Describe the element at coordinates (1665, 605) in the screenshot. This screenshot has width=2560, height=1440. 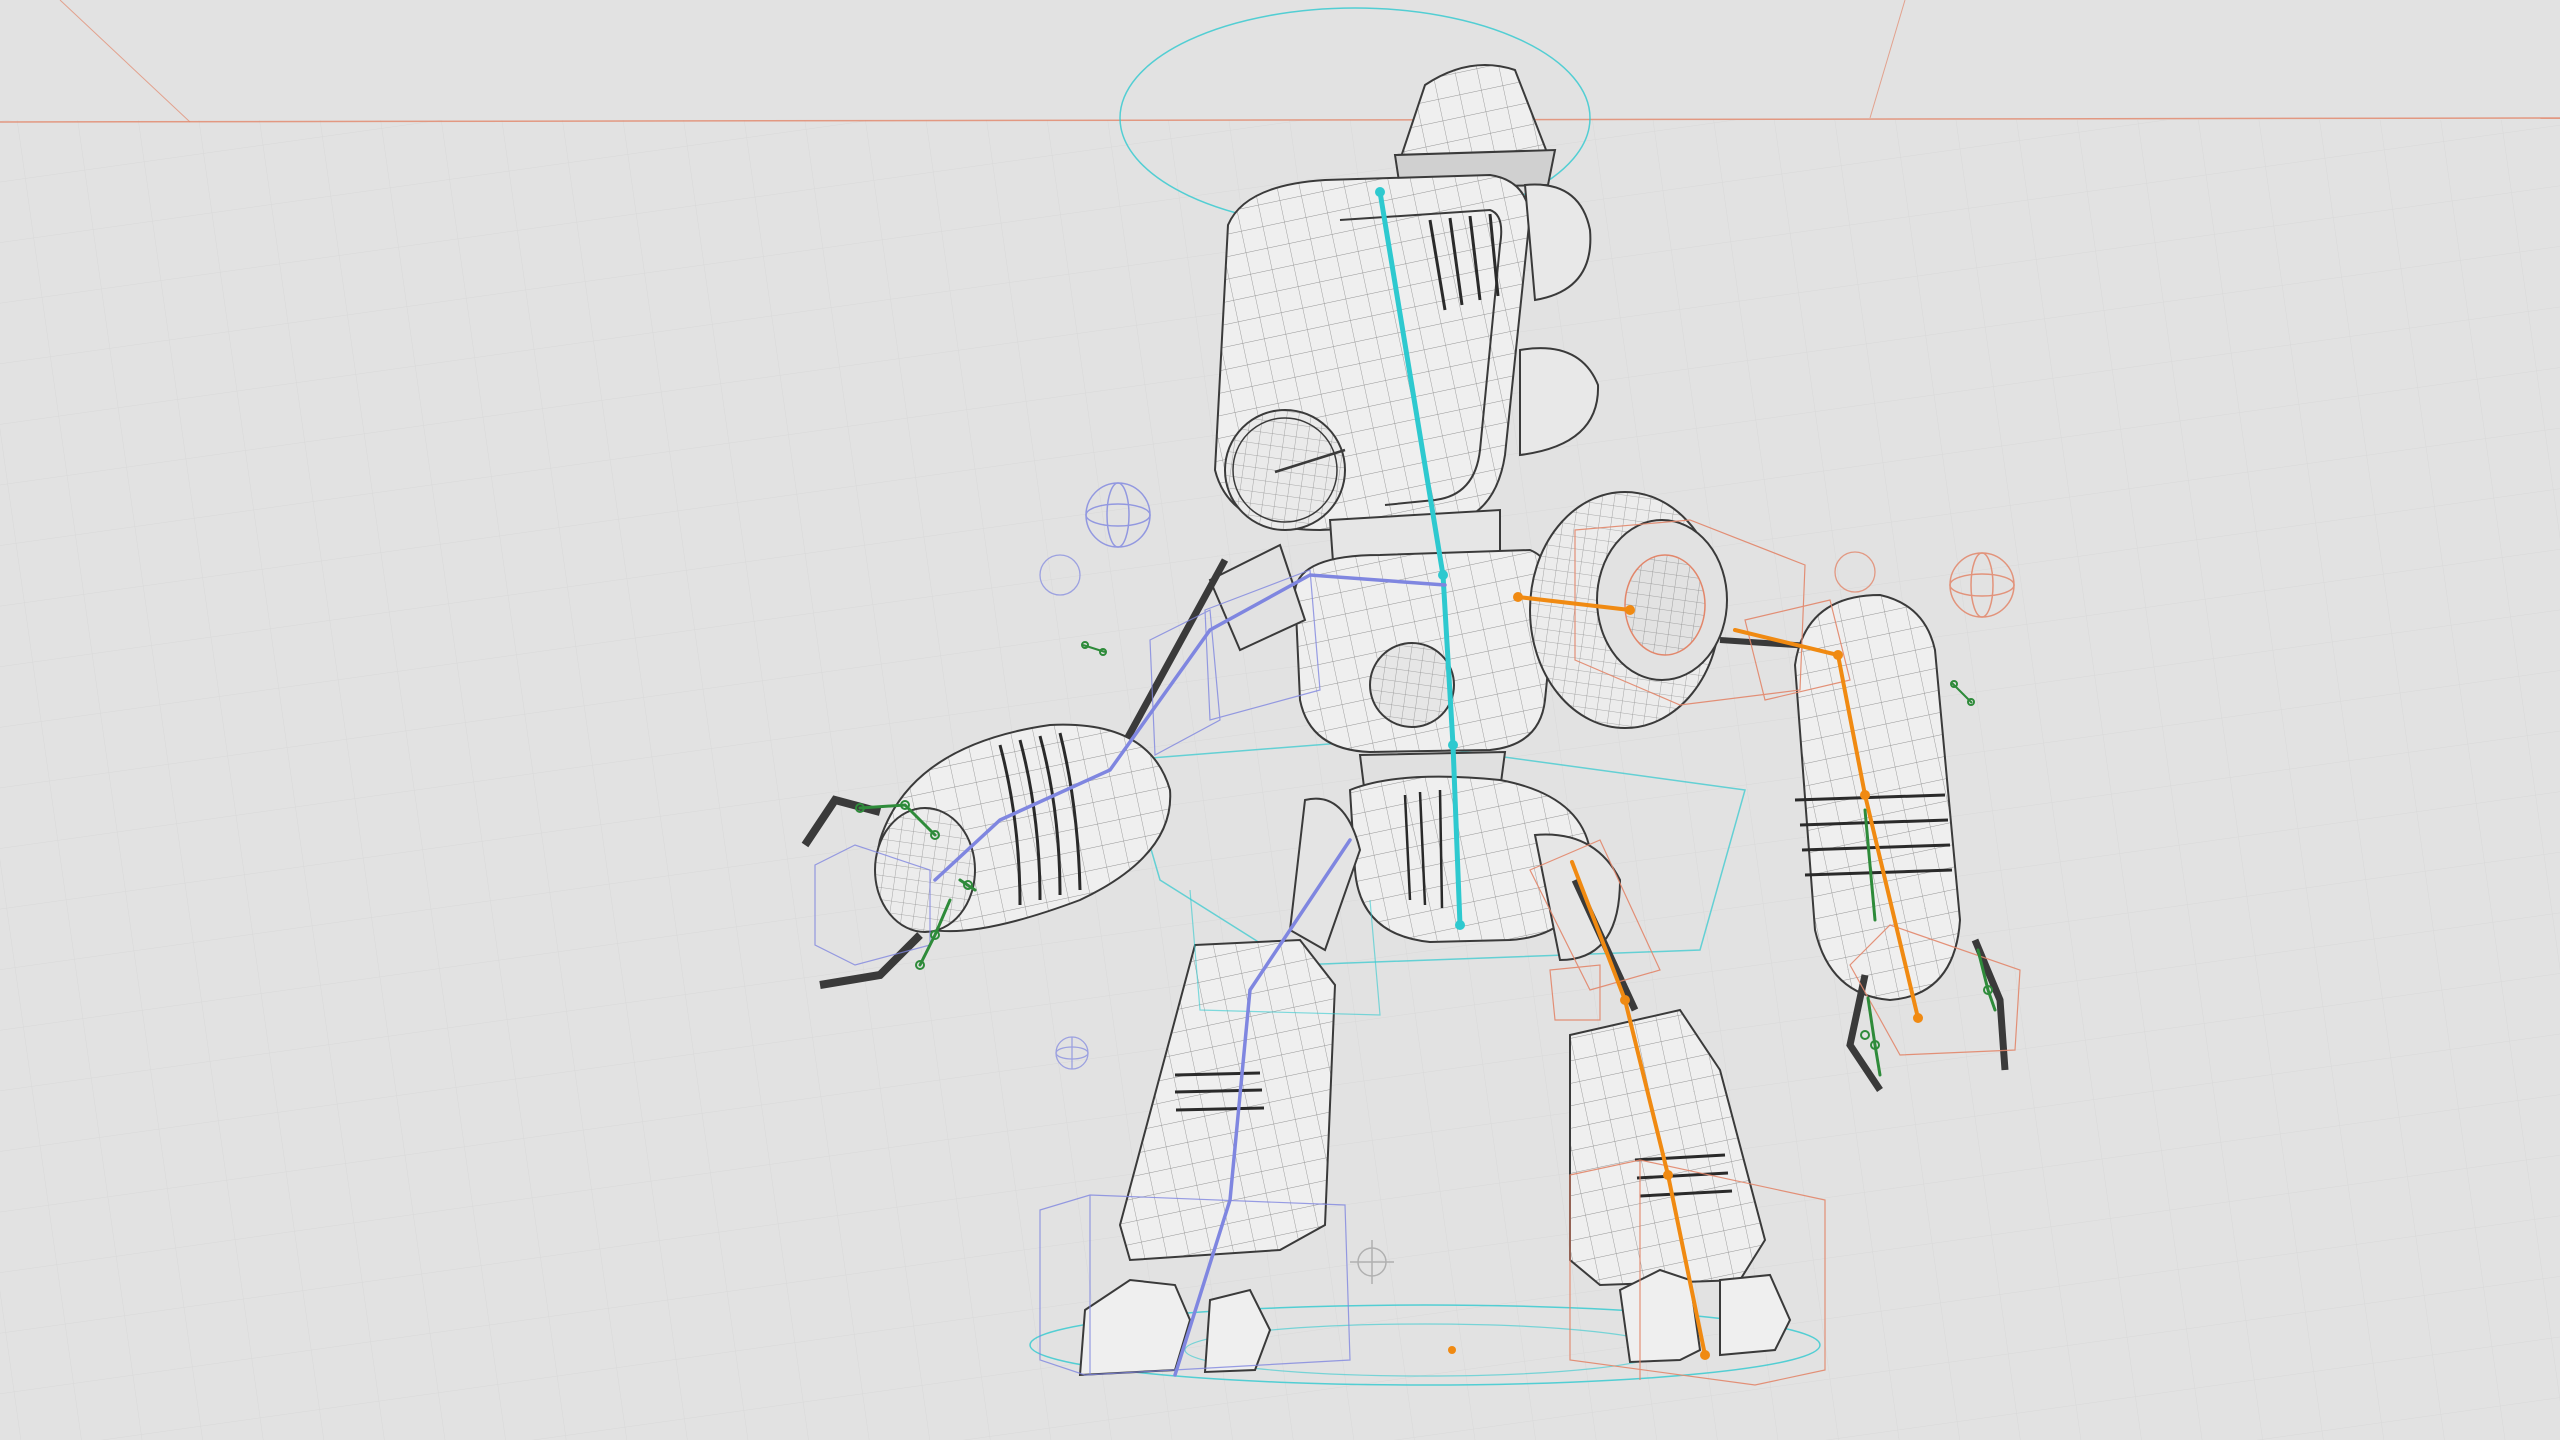
I see `shoulder-hub` at that location.